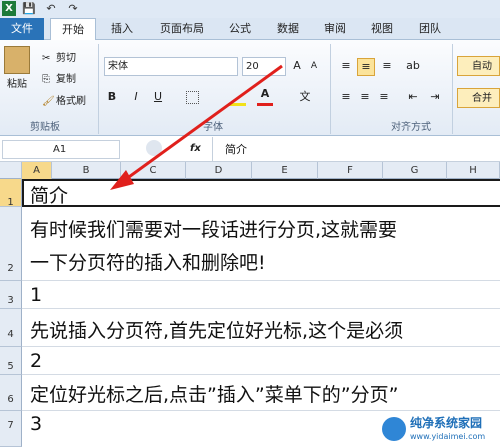 The height and width of the screenshot is (447, 500). What do you see at coordinates (394, 429) in the screenshot?
I see `watermark-logo-icon` at bounding box center [394, 429].